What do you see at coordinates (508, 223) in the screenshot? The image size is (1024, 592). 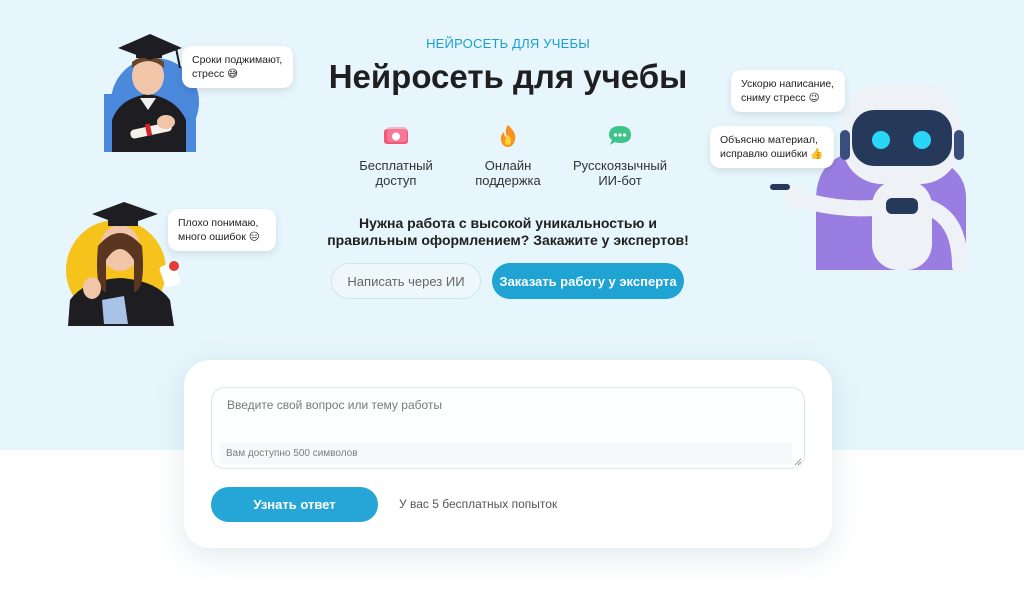 I see `cta-line: Нужна работа с высокой уникальностью и` at bounding box center [508, 223].